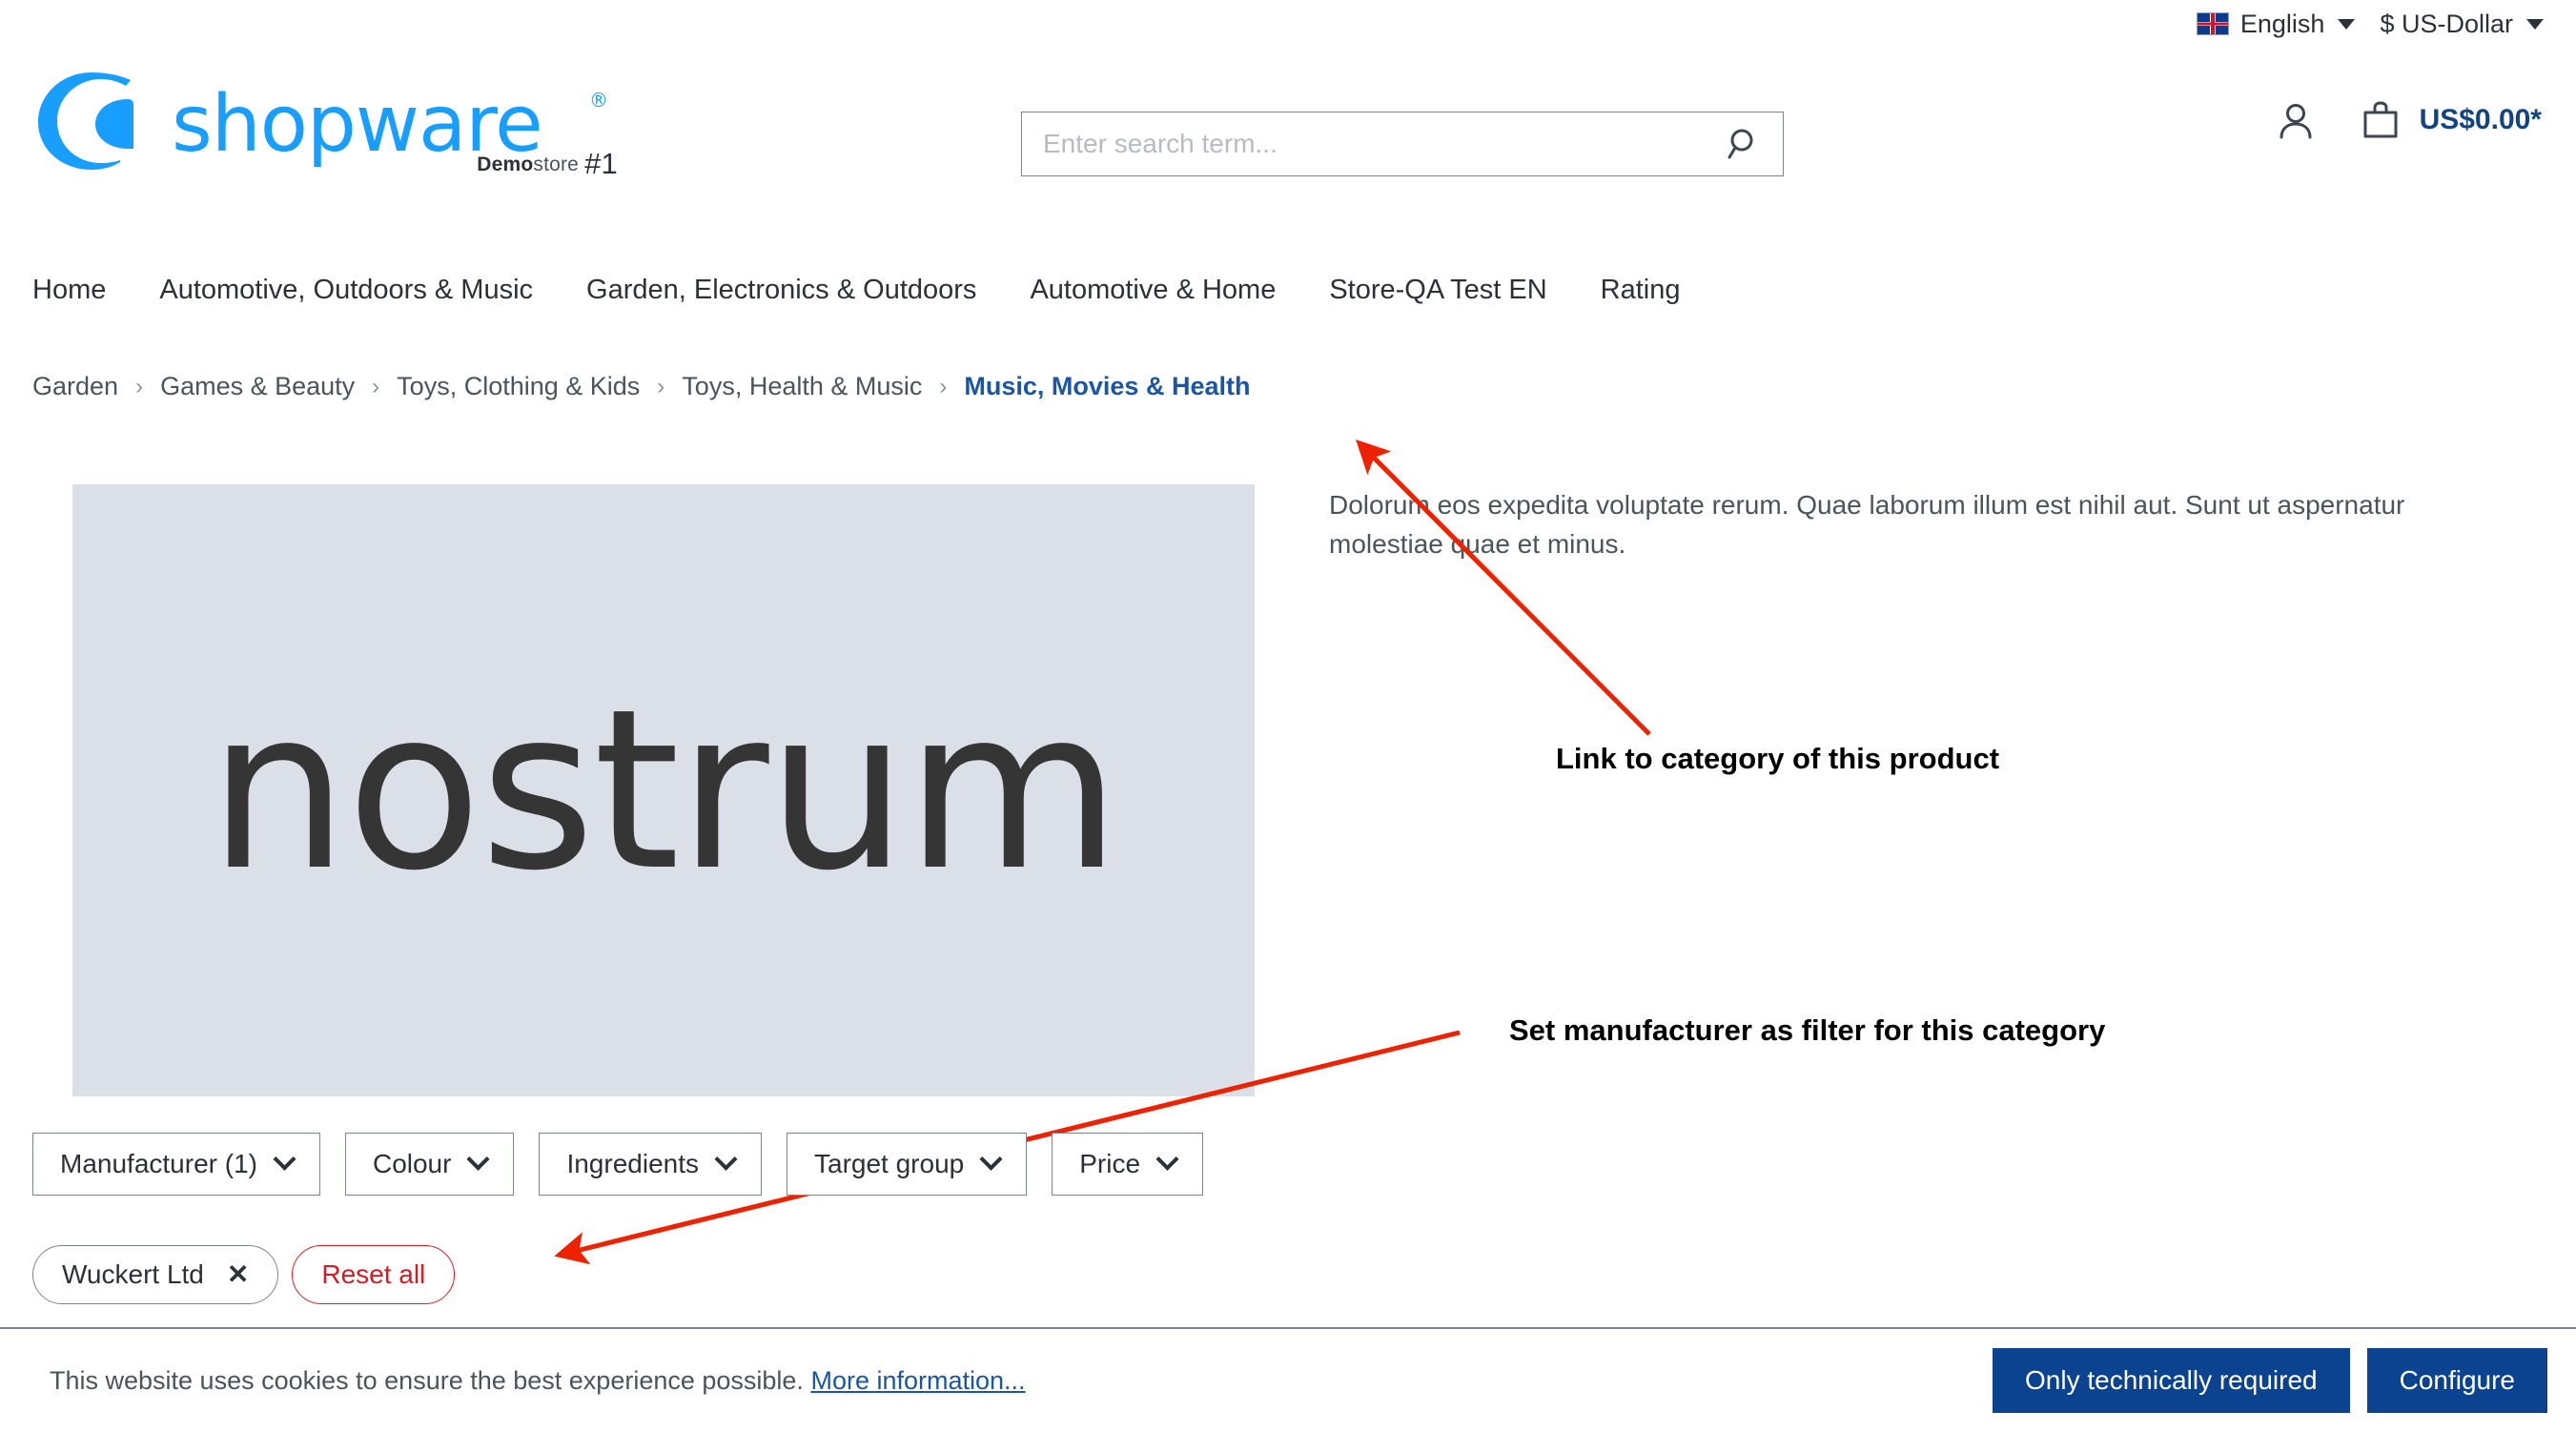 The width and height of the screenshot is (2576, 1432). Describe the element at coordinates (2381, 119) in the screenshot. I see `shopping-bag-icon` at that location.